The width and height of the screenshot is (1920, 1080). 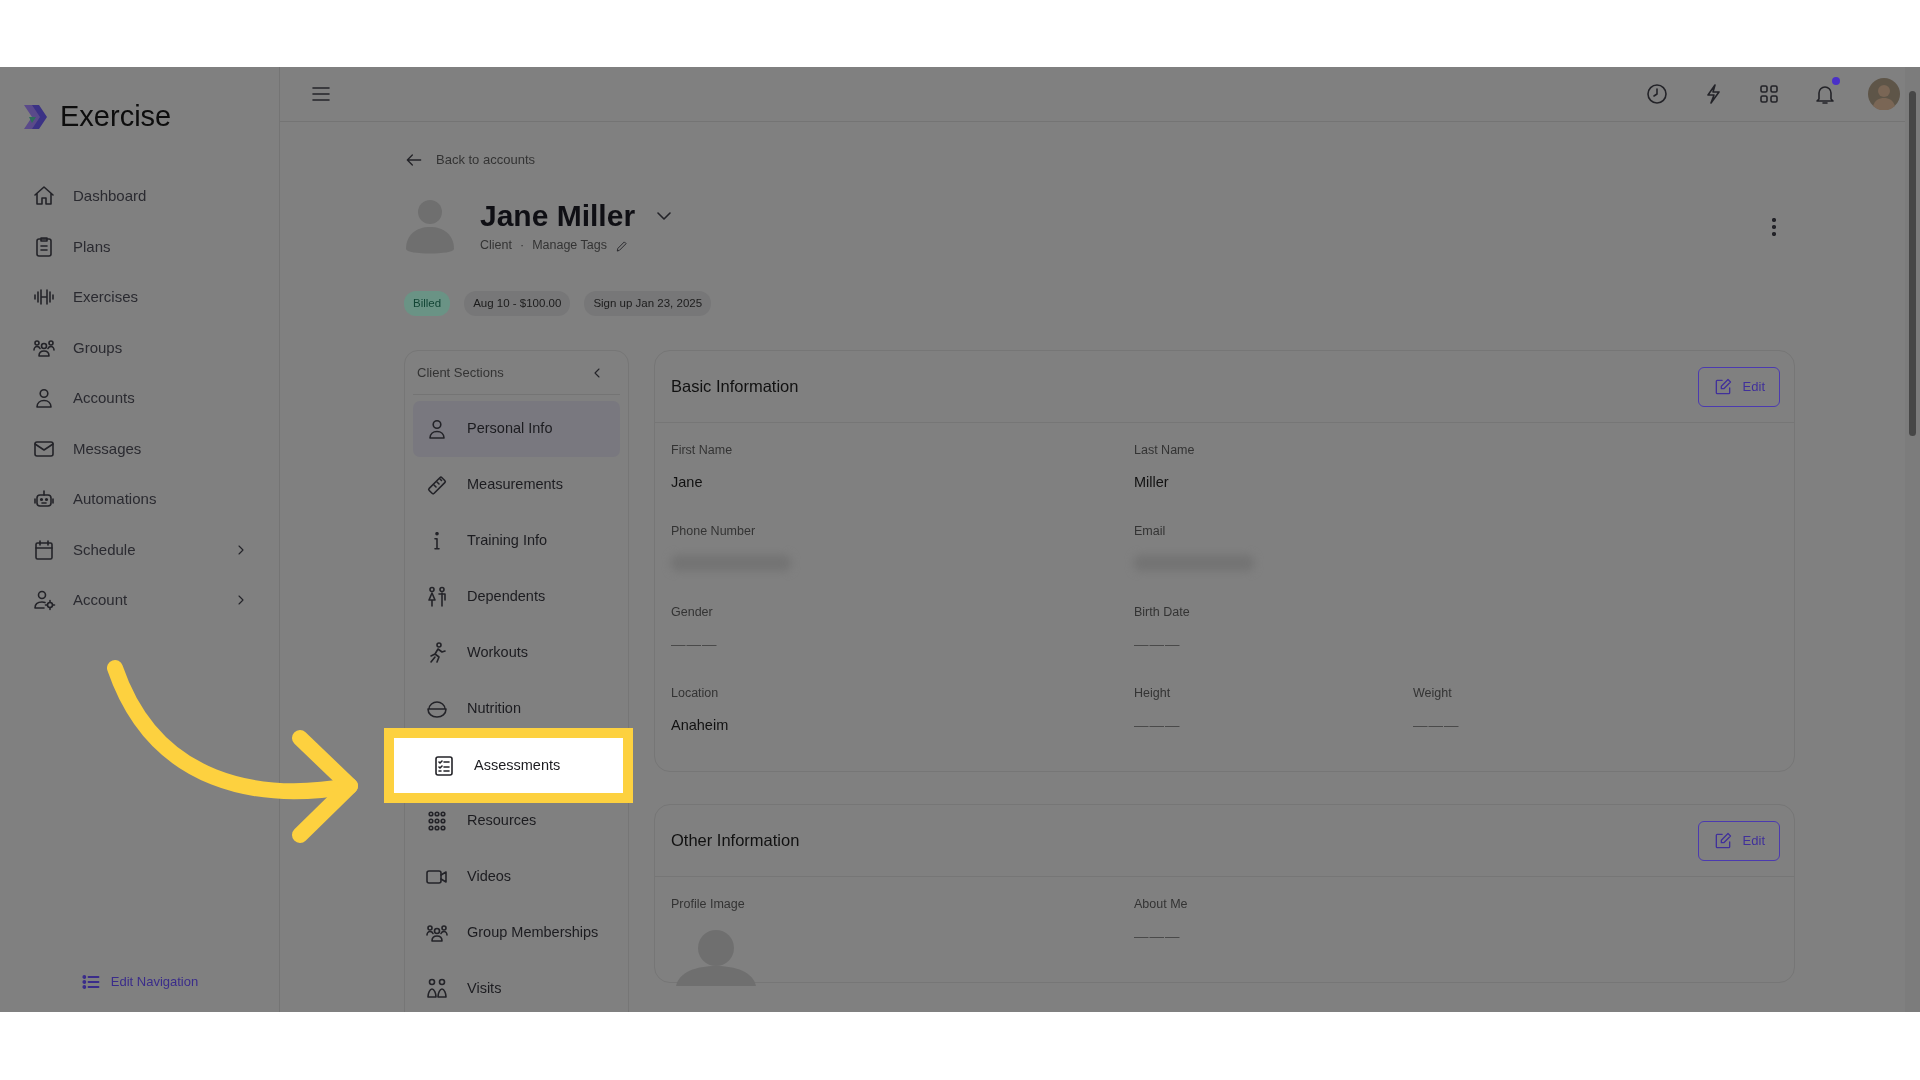 What do you see at coordinates (735, 387) in the screenshot?
I see `card-title: Basic Information` at bounding box center [735, 387].